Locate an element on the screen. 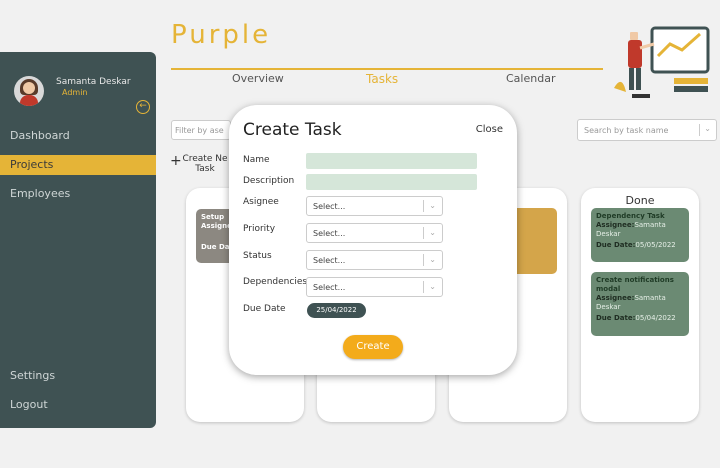  priority-select: Select... ⌄ is located at coordinates (374, 233).